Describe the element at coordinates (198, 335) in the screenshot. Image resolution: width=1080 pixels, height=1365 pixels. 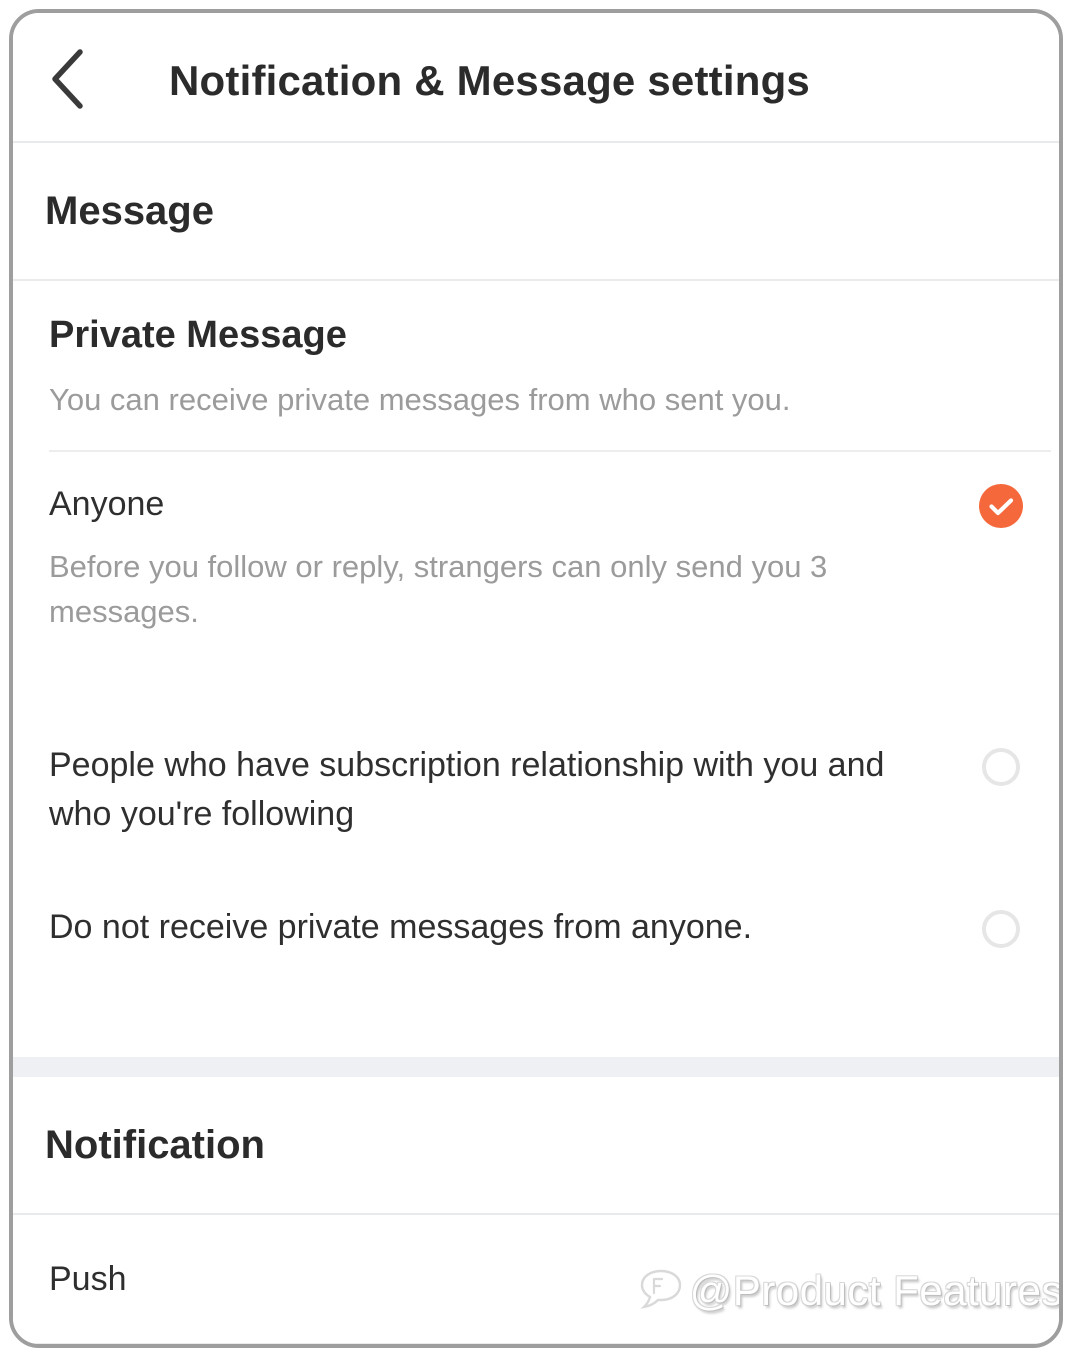
I see `private-message-title: Private Message` at that location.